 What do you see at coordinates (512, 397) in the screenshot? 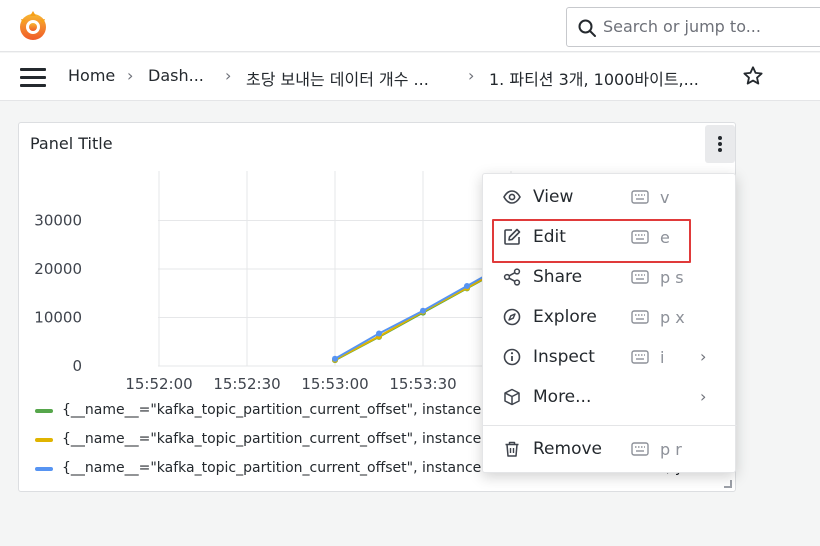
I see `cube-icon` at bounding box center [512, 397].